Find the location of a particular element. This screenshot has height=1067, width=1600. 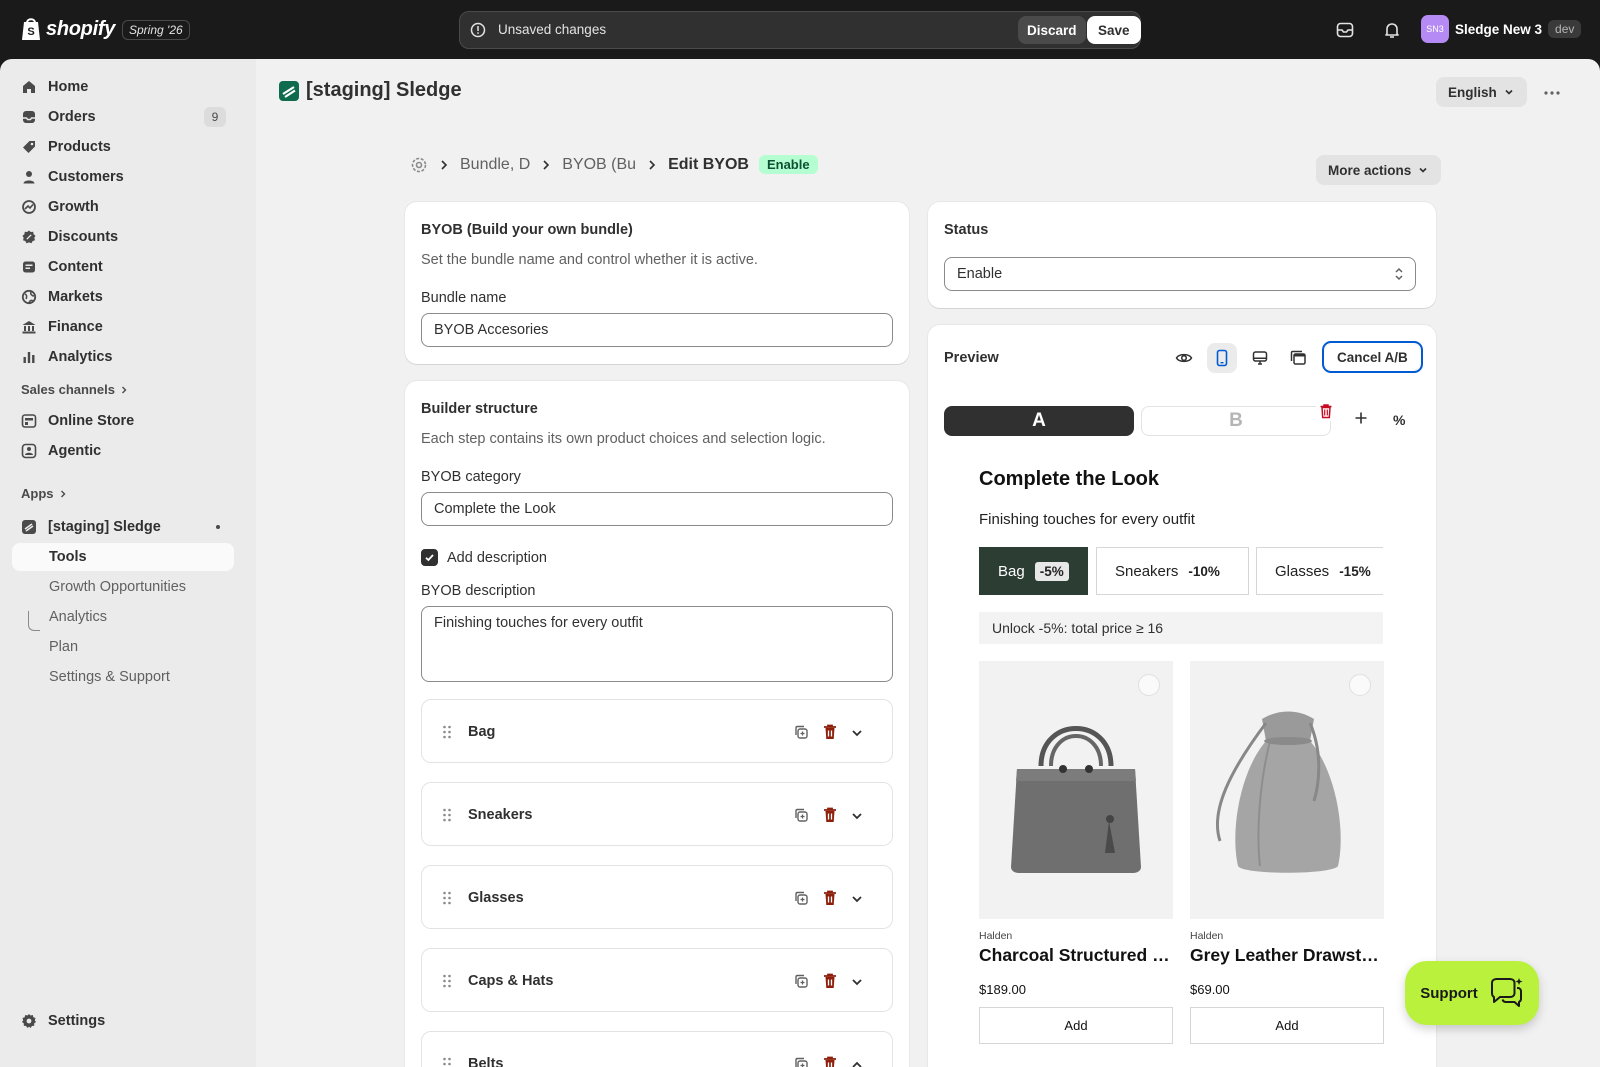

status-select: Enable is located at coordinates (1180, 274).